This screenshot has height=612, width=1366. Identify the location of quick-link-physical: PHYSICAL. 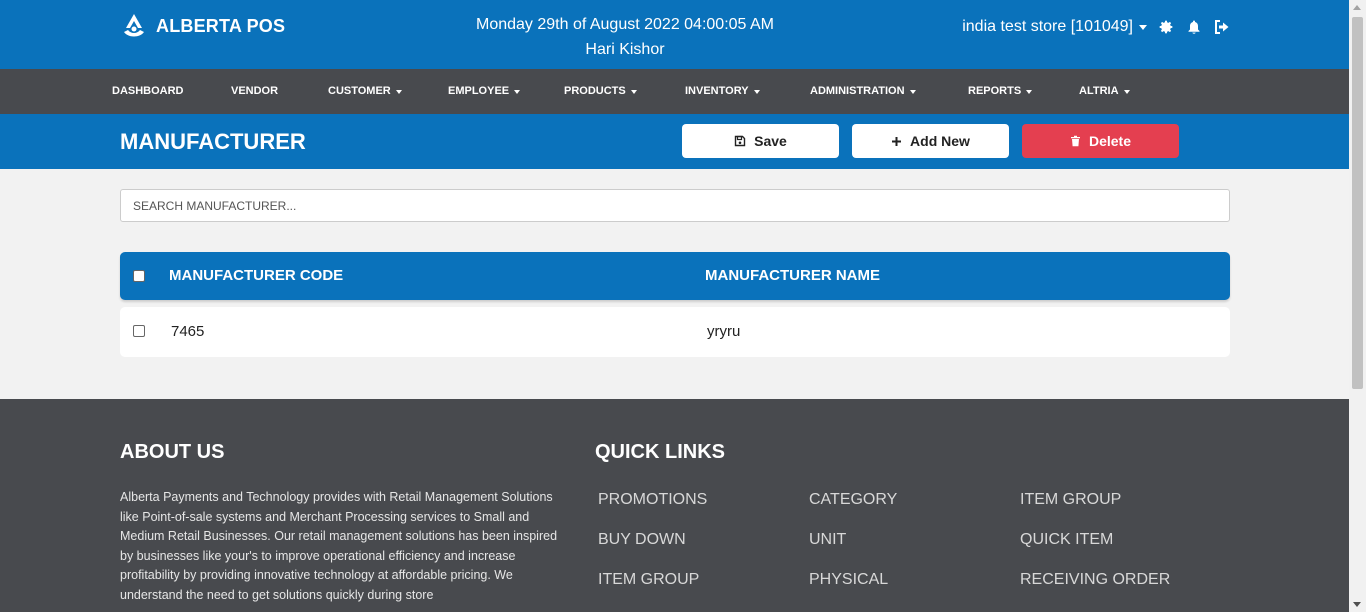
(848, 580).